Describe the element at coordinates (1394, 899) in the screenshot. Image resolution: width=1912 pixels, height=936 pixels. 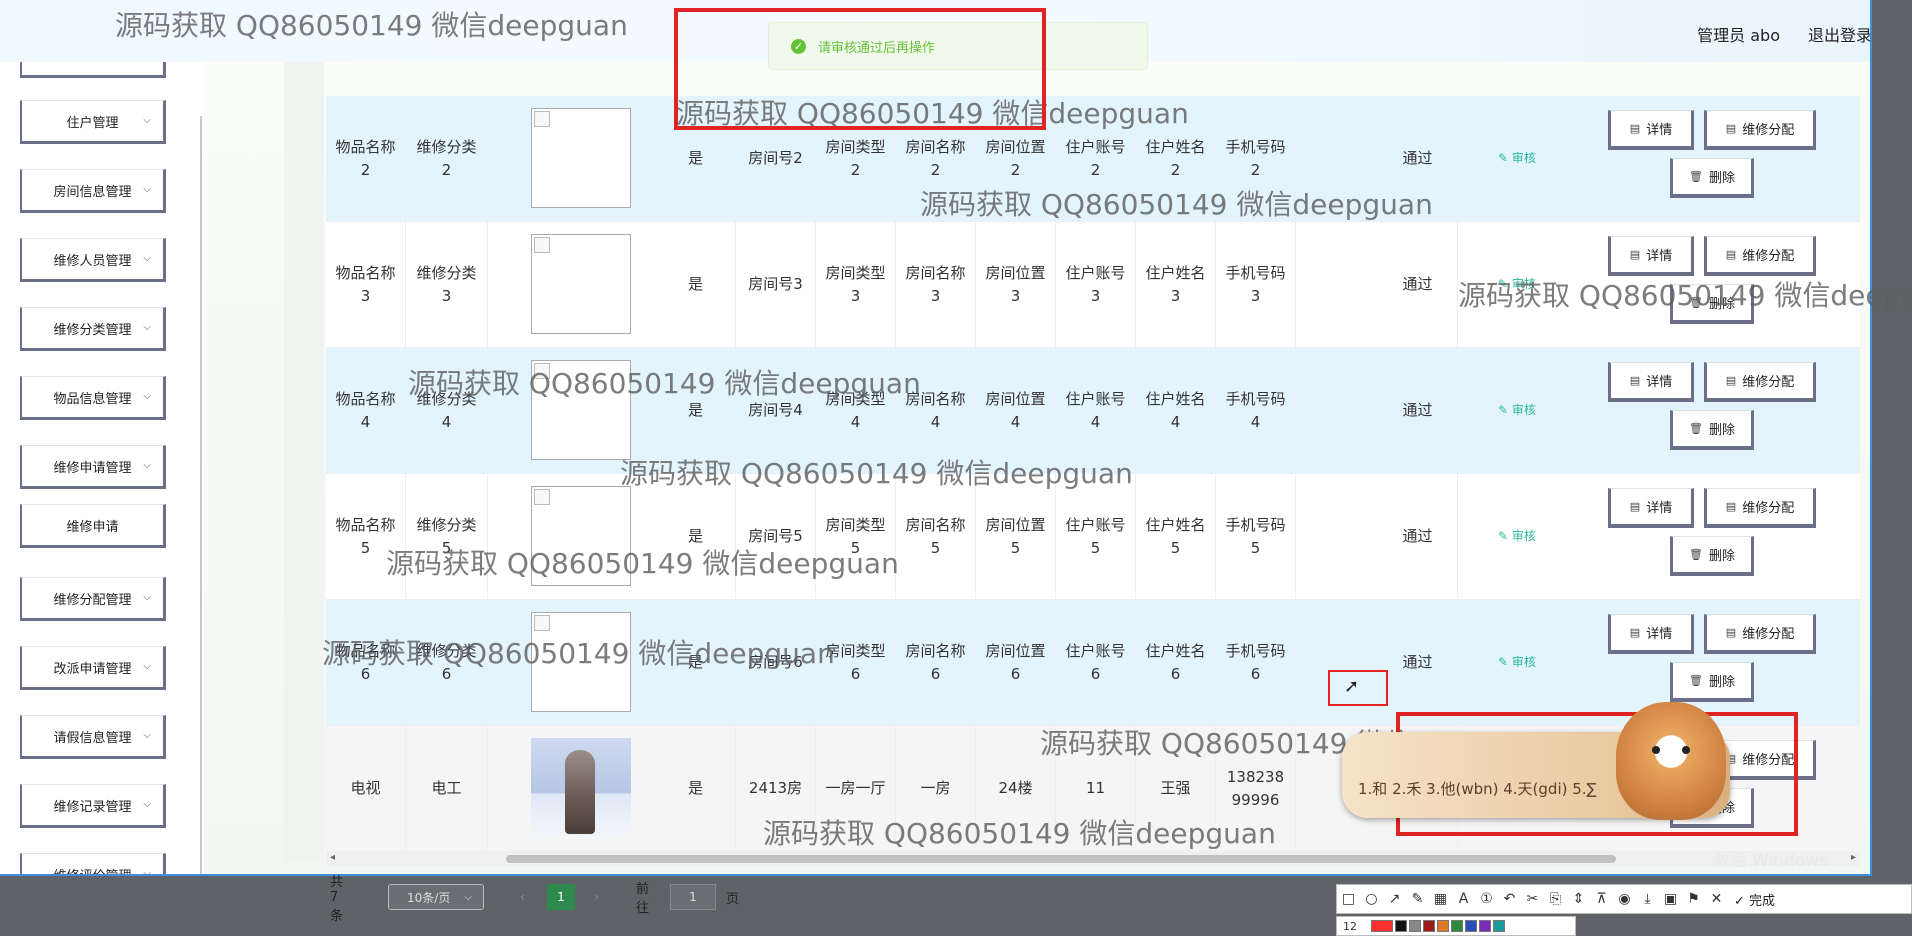
I see `arrow-tool-icon: ↗` at that location.